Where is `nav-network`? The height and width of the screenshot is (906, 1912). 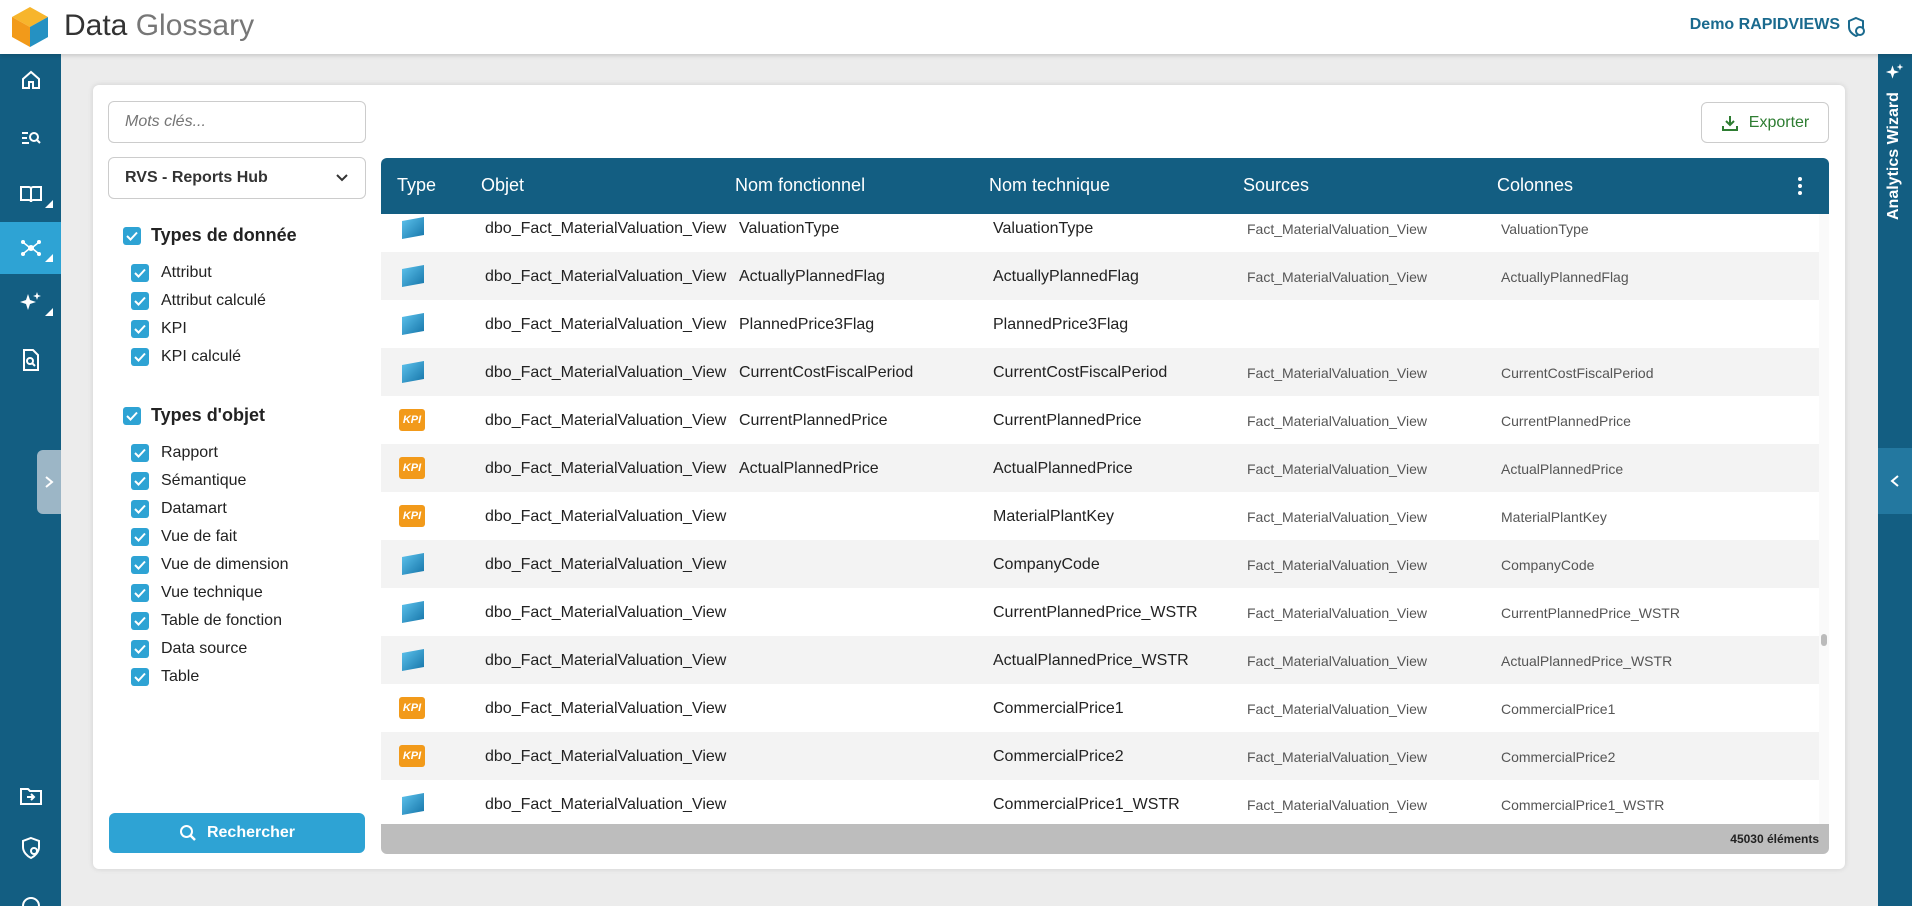 nav-network is located at coordinates (30, 248).